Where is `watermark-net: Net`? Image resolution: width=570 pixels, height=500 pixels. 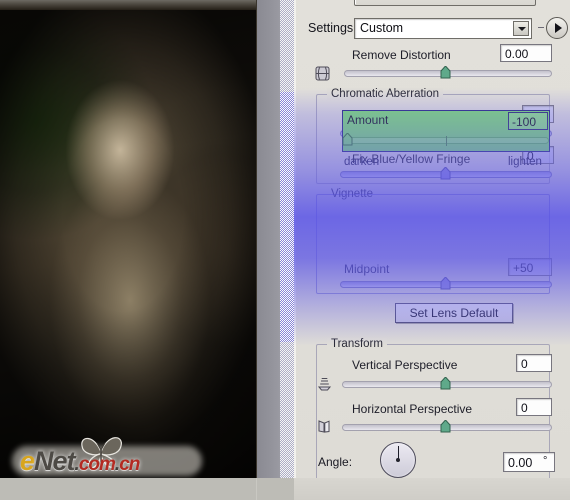
watermark-net: Net is located at coordinates (55, 461).